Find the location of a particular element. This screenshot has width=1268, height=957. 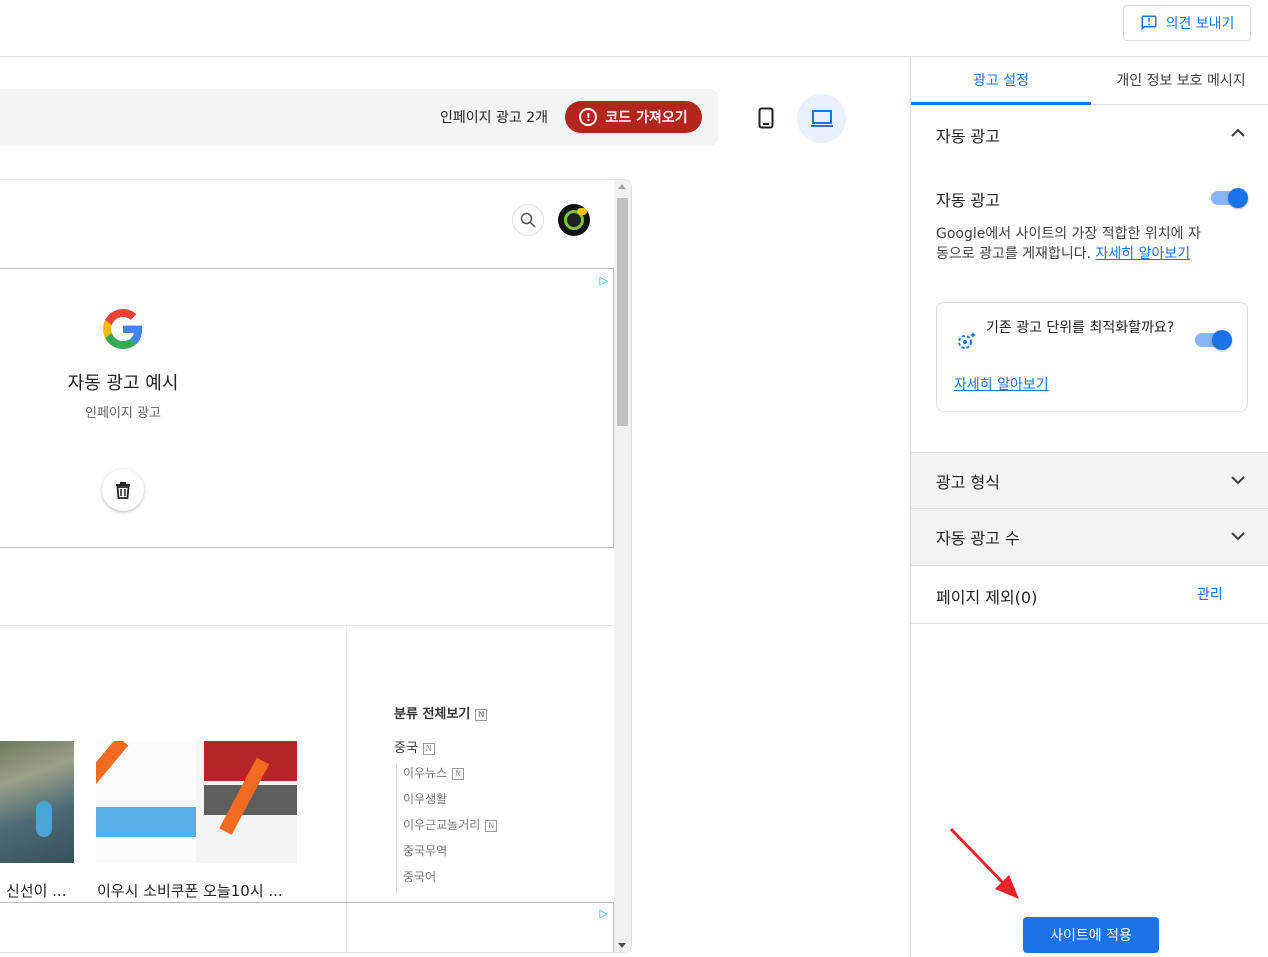

content-divider is located at coordinates (307, 625).